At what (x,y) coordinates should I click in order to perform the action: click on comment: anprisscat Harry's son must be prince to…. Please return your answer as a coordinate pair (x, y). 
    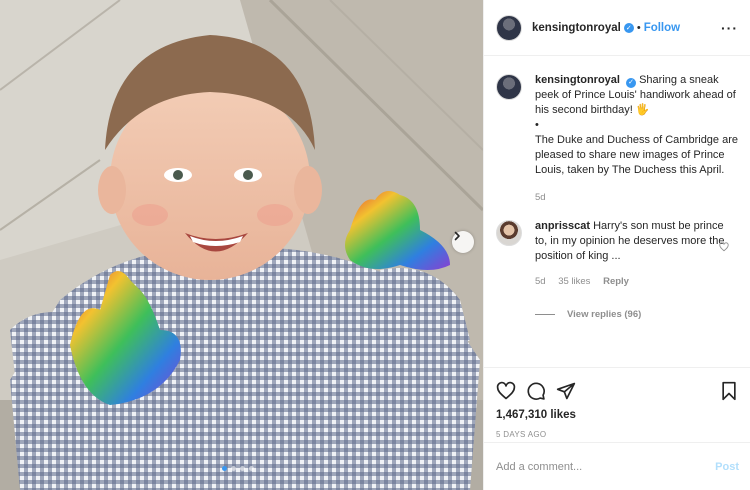
    Looking at the image, I should click on (617, 270).